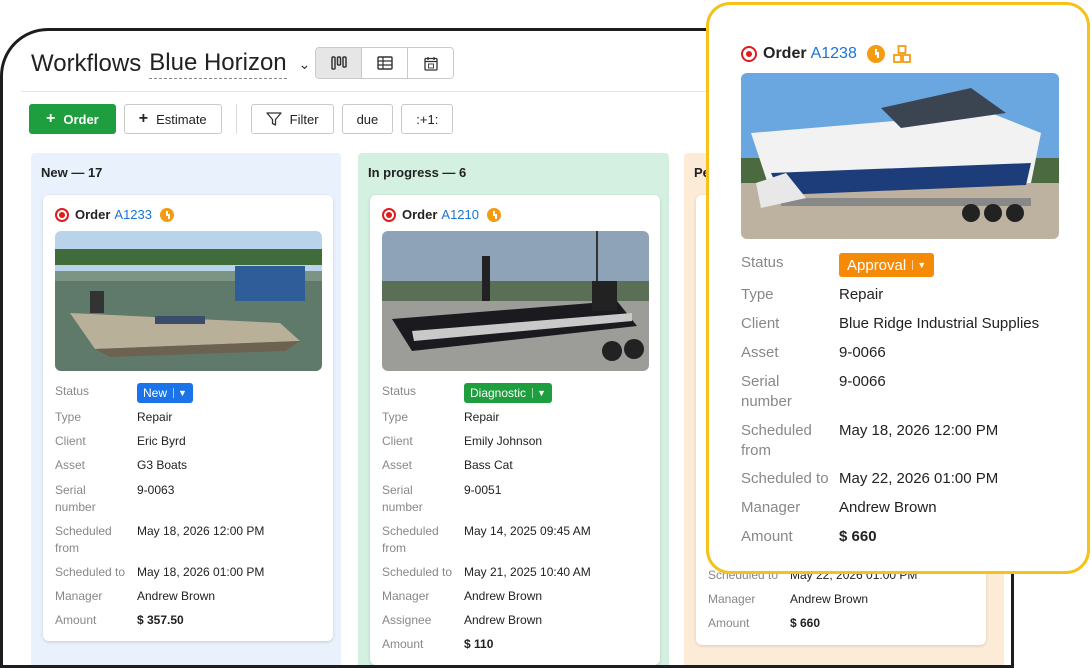 The height and width of the screenshot is (668, 1092). I want to click on card-header: Order A1233, so click(114, 214).